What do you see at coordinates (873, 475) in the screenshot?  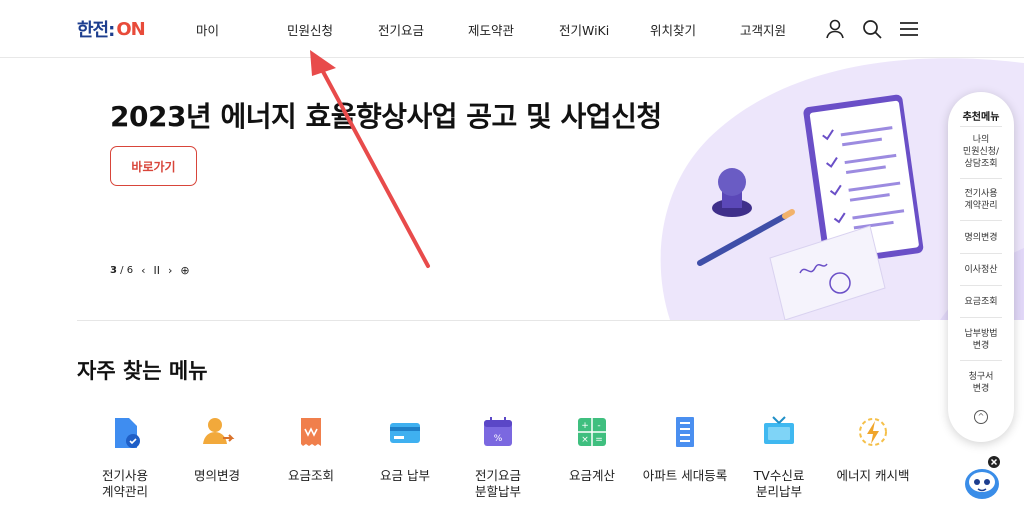 I see `menu-label: 에너지 캐시백` at bounding box center [873, 475].